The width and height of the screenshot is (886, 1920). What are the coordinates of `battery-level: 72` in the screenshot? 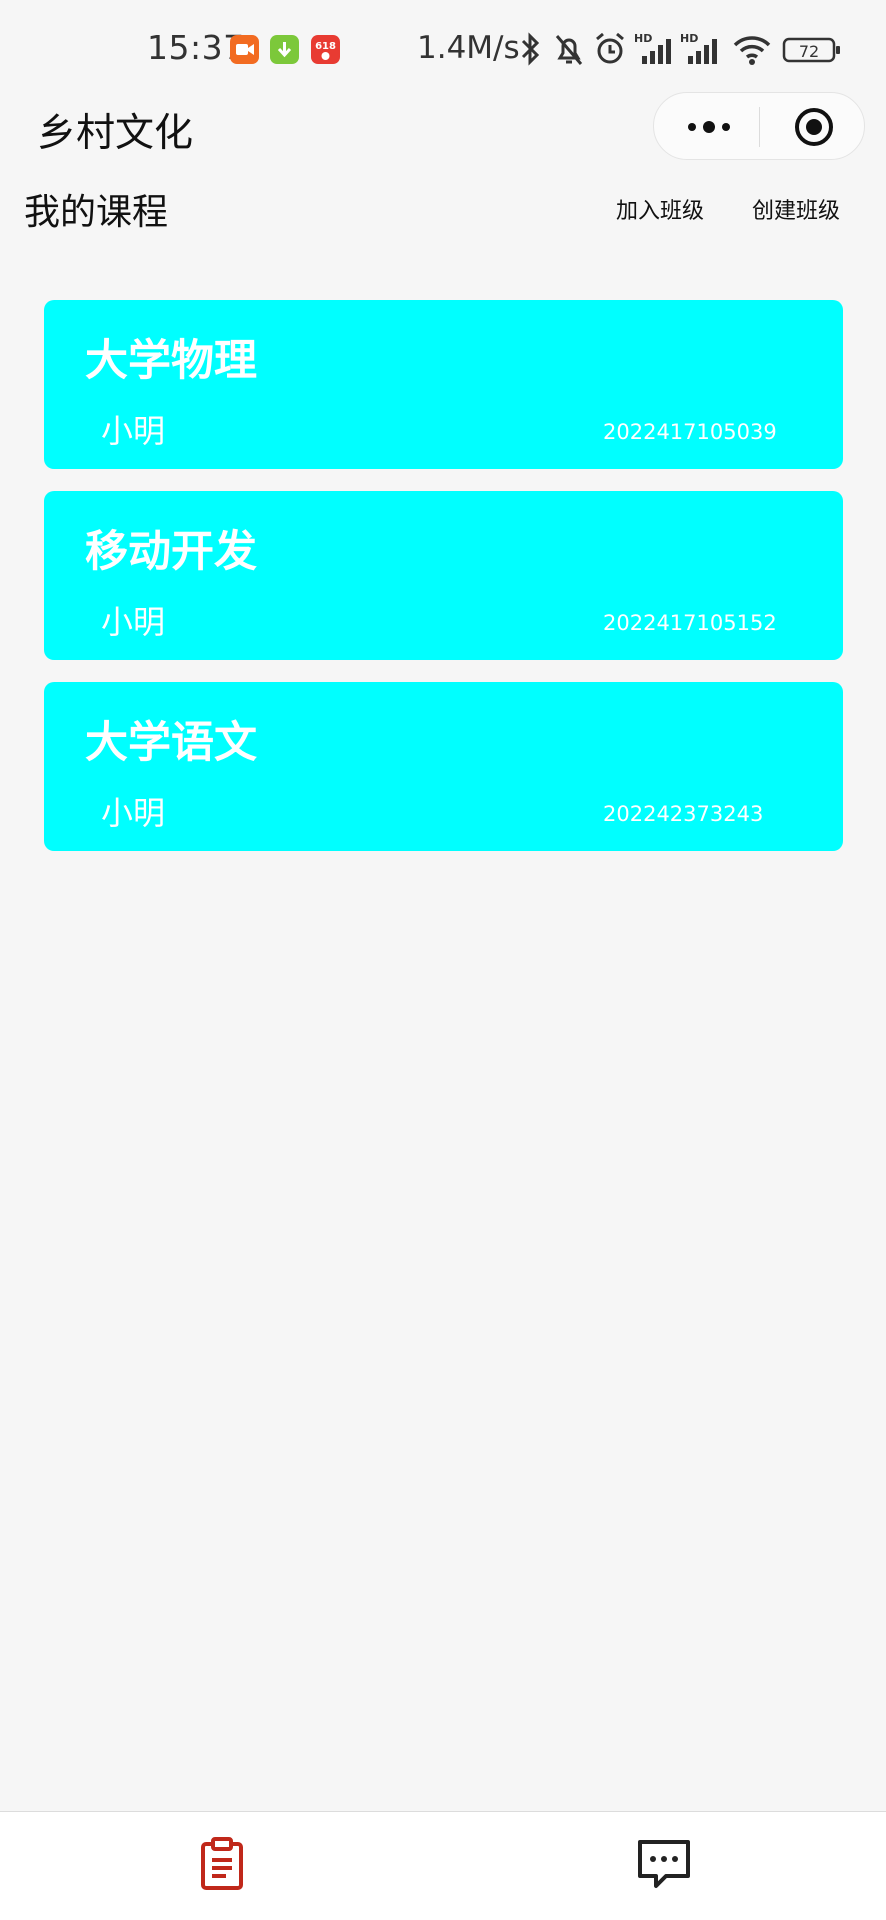 It's located at (809, 51).